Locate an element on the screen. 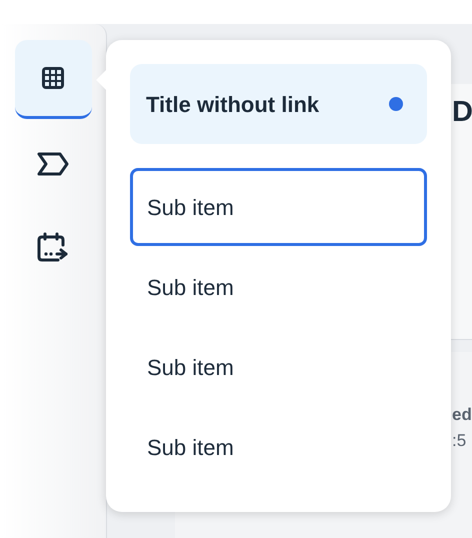 The image size is (472, 538). menu-title-text: Title without link is located at coordinates (233, 104).